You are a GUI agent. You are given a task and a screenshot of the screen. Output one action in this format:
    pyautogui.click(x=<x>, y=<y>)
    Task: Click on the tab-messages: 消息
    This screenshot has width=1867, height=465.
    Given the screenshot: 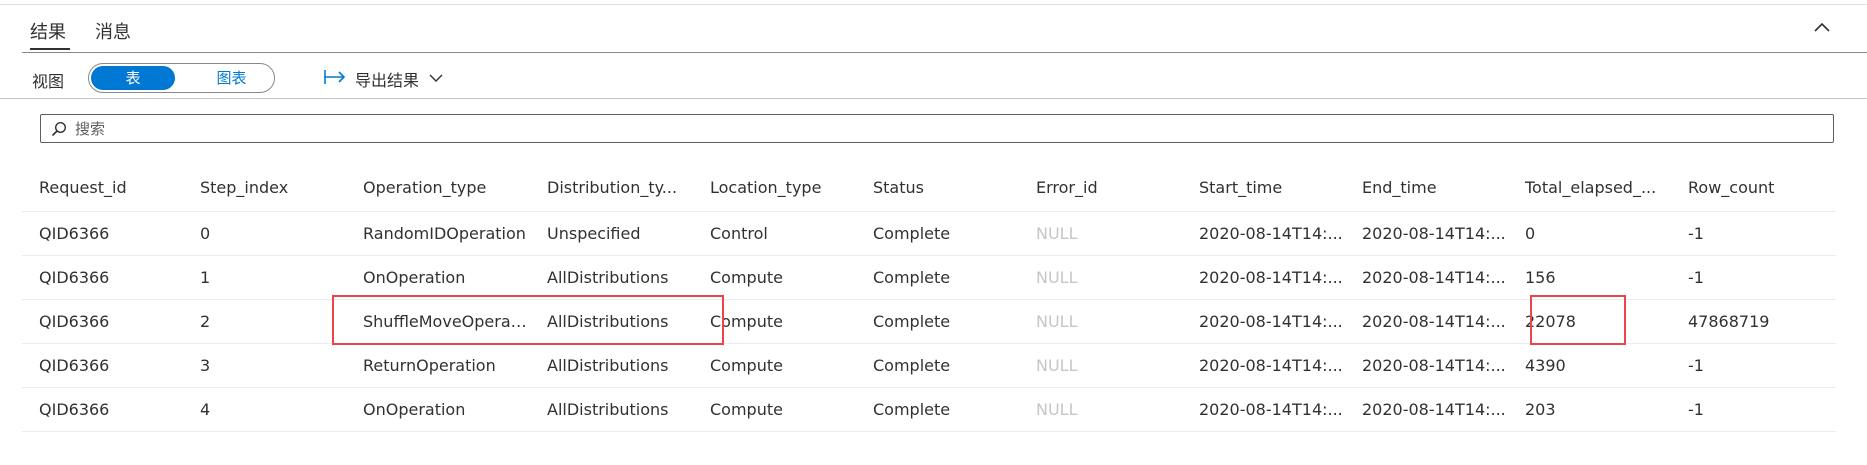 What is the action you would take?
    pyautogui.click(x=113, y=31)
    